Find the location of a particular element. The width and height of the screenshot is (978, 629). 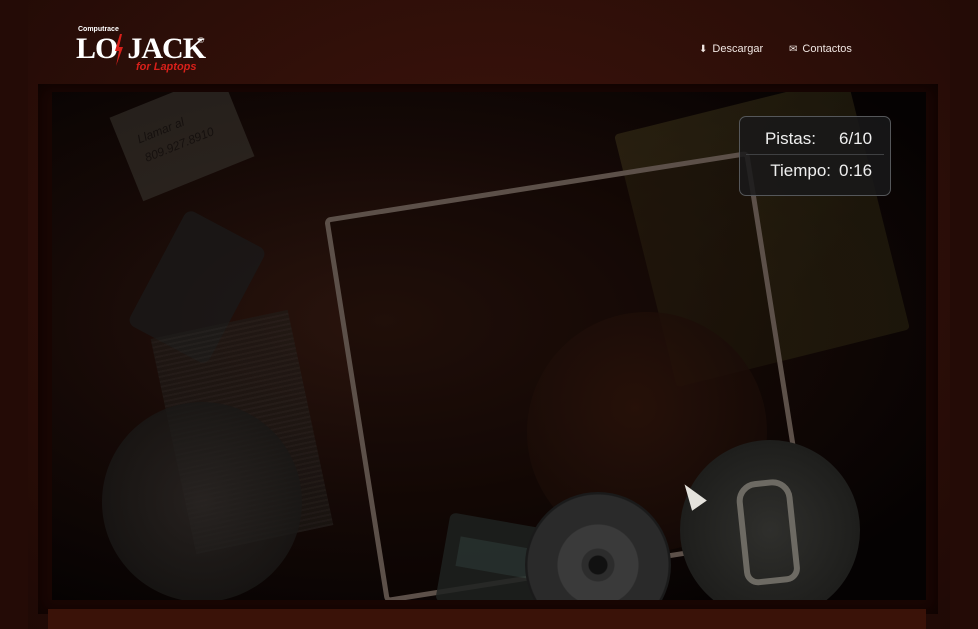

right-border is located at coordinates (964, 314).